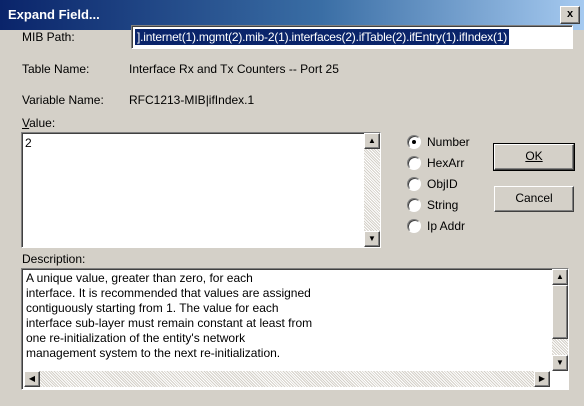 This screenshot has height=406, width=584. Describe the element at coordinates (48, 37) in the screenshot. I see `mib-path-label: MIB Path:` at that location.